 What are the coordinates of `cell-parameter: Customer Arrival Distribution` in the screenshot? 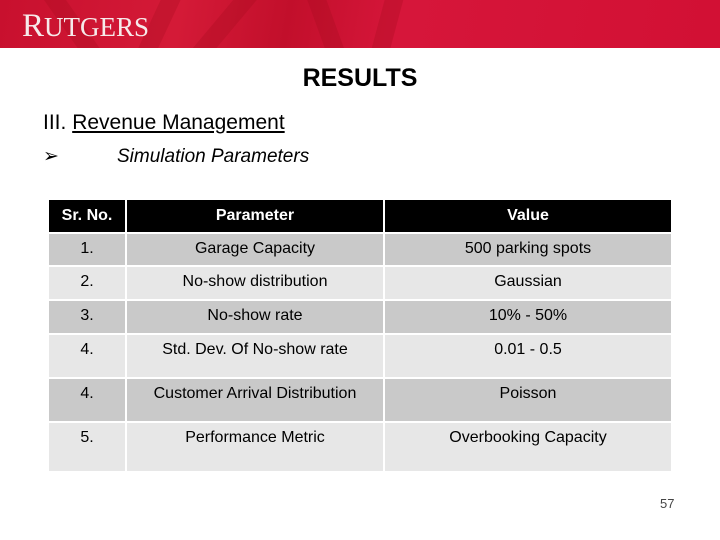 It's located at (255, 400).